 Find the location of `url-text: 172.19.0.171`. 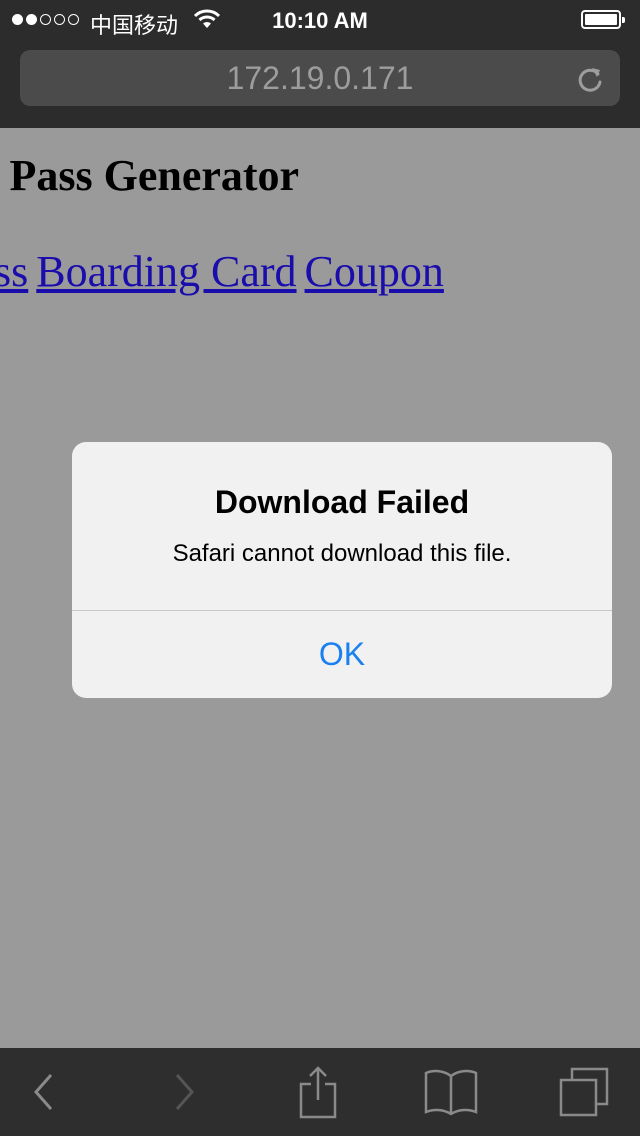

url-text: 172.19.0.171 is located at coordinates (320, 78).